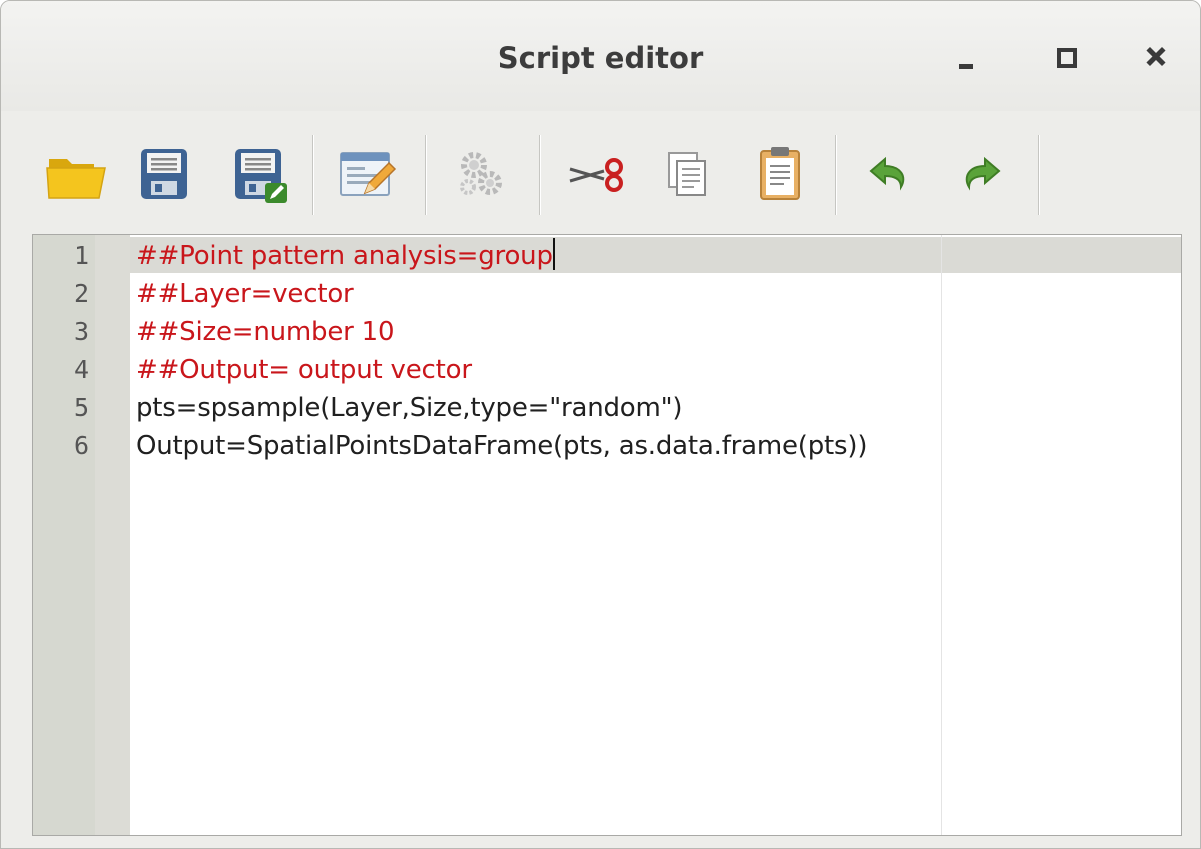 The height and width of the screenshot is (849, 1201). Describe the element at coordinates (265, 332) in the screenshot. I see `code-line: ##Size=number 10` at that location.